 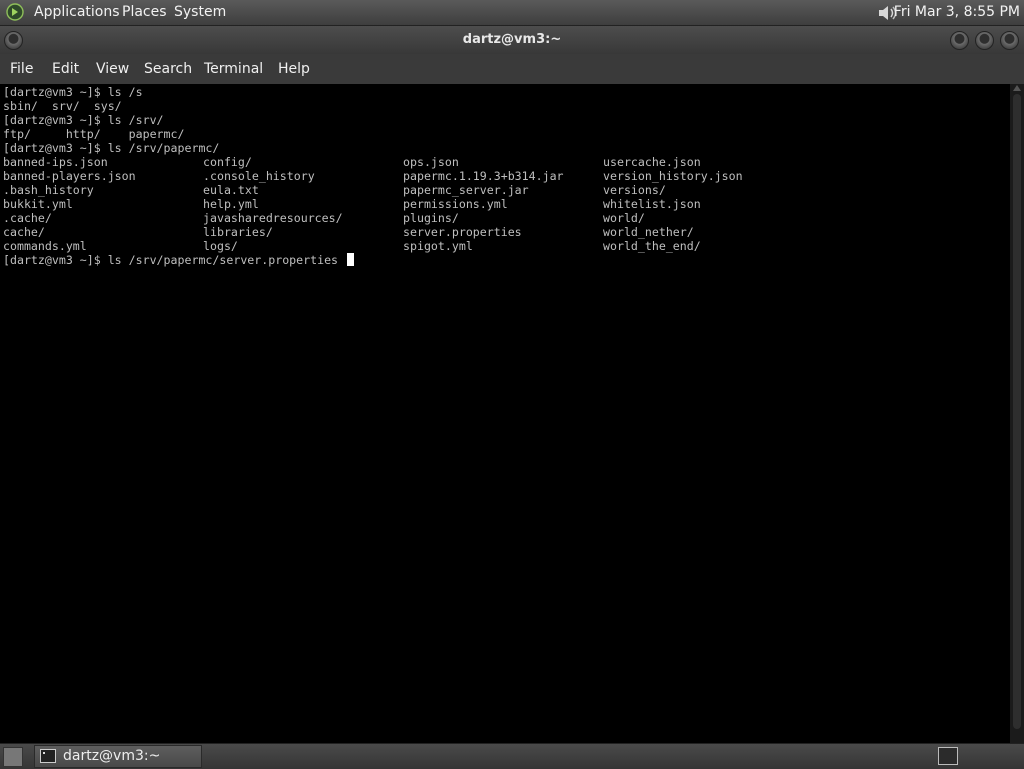 What do you see at coordinates (1009, 40) in the screenshot?
I see `close-button` at bounding box center [1009, 40].